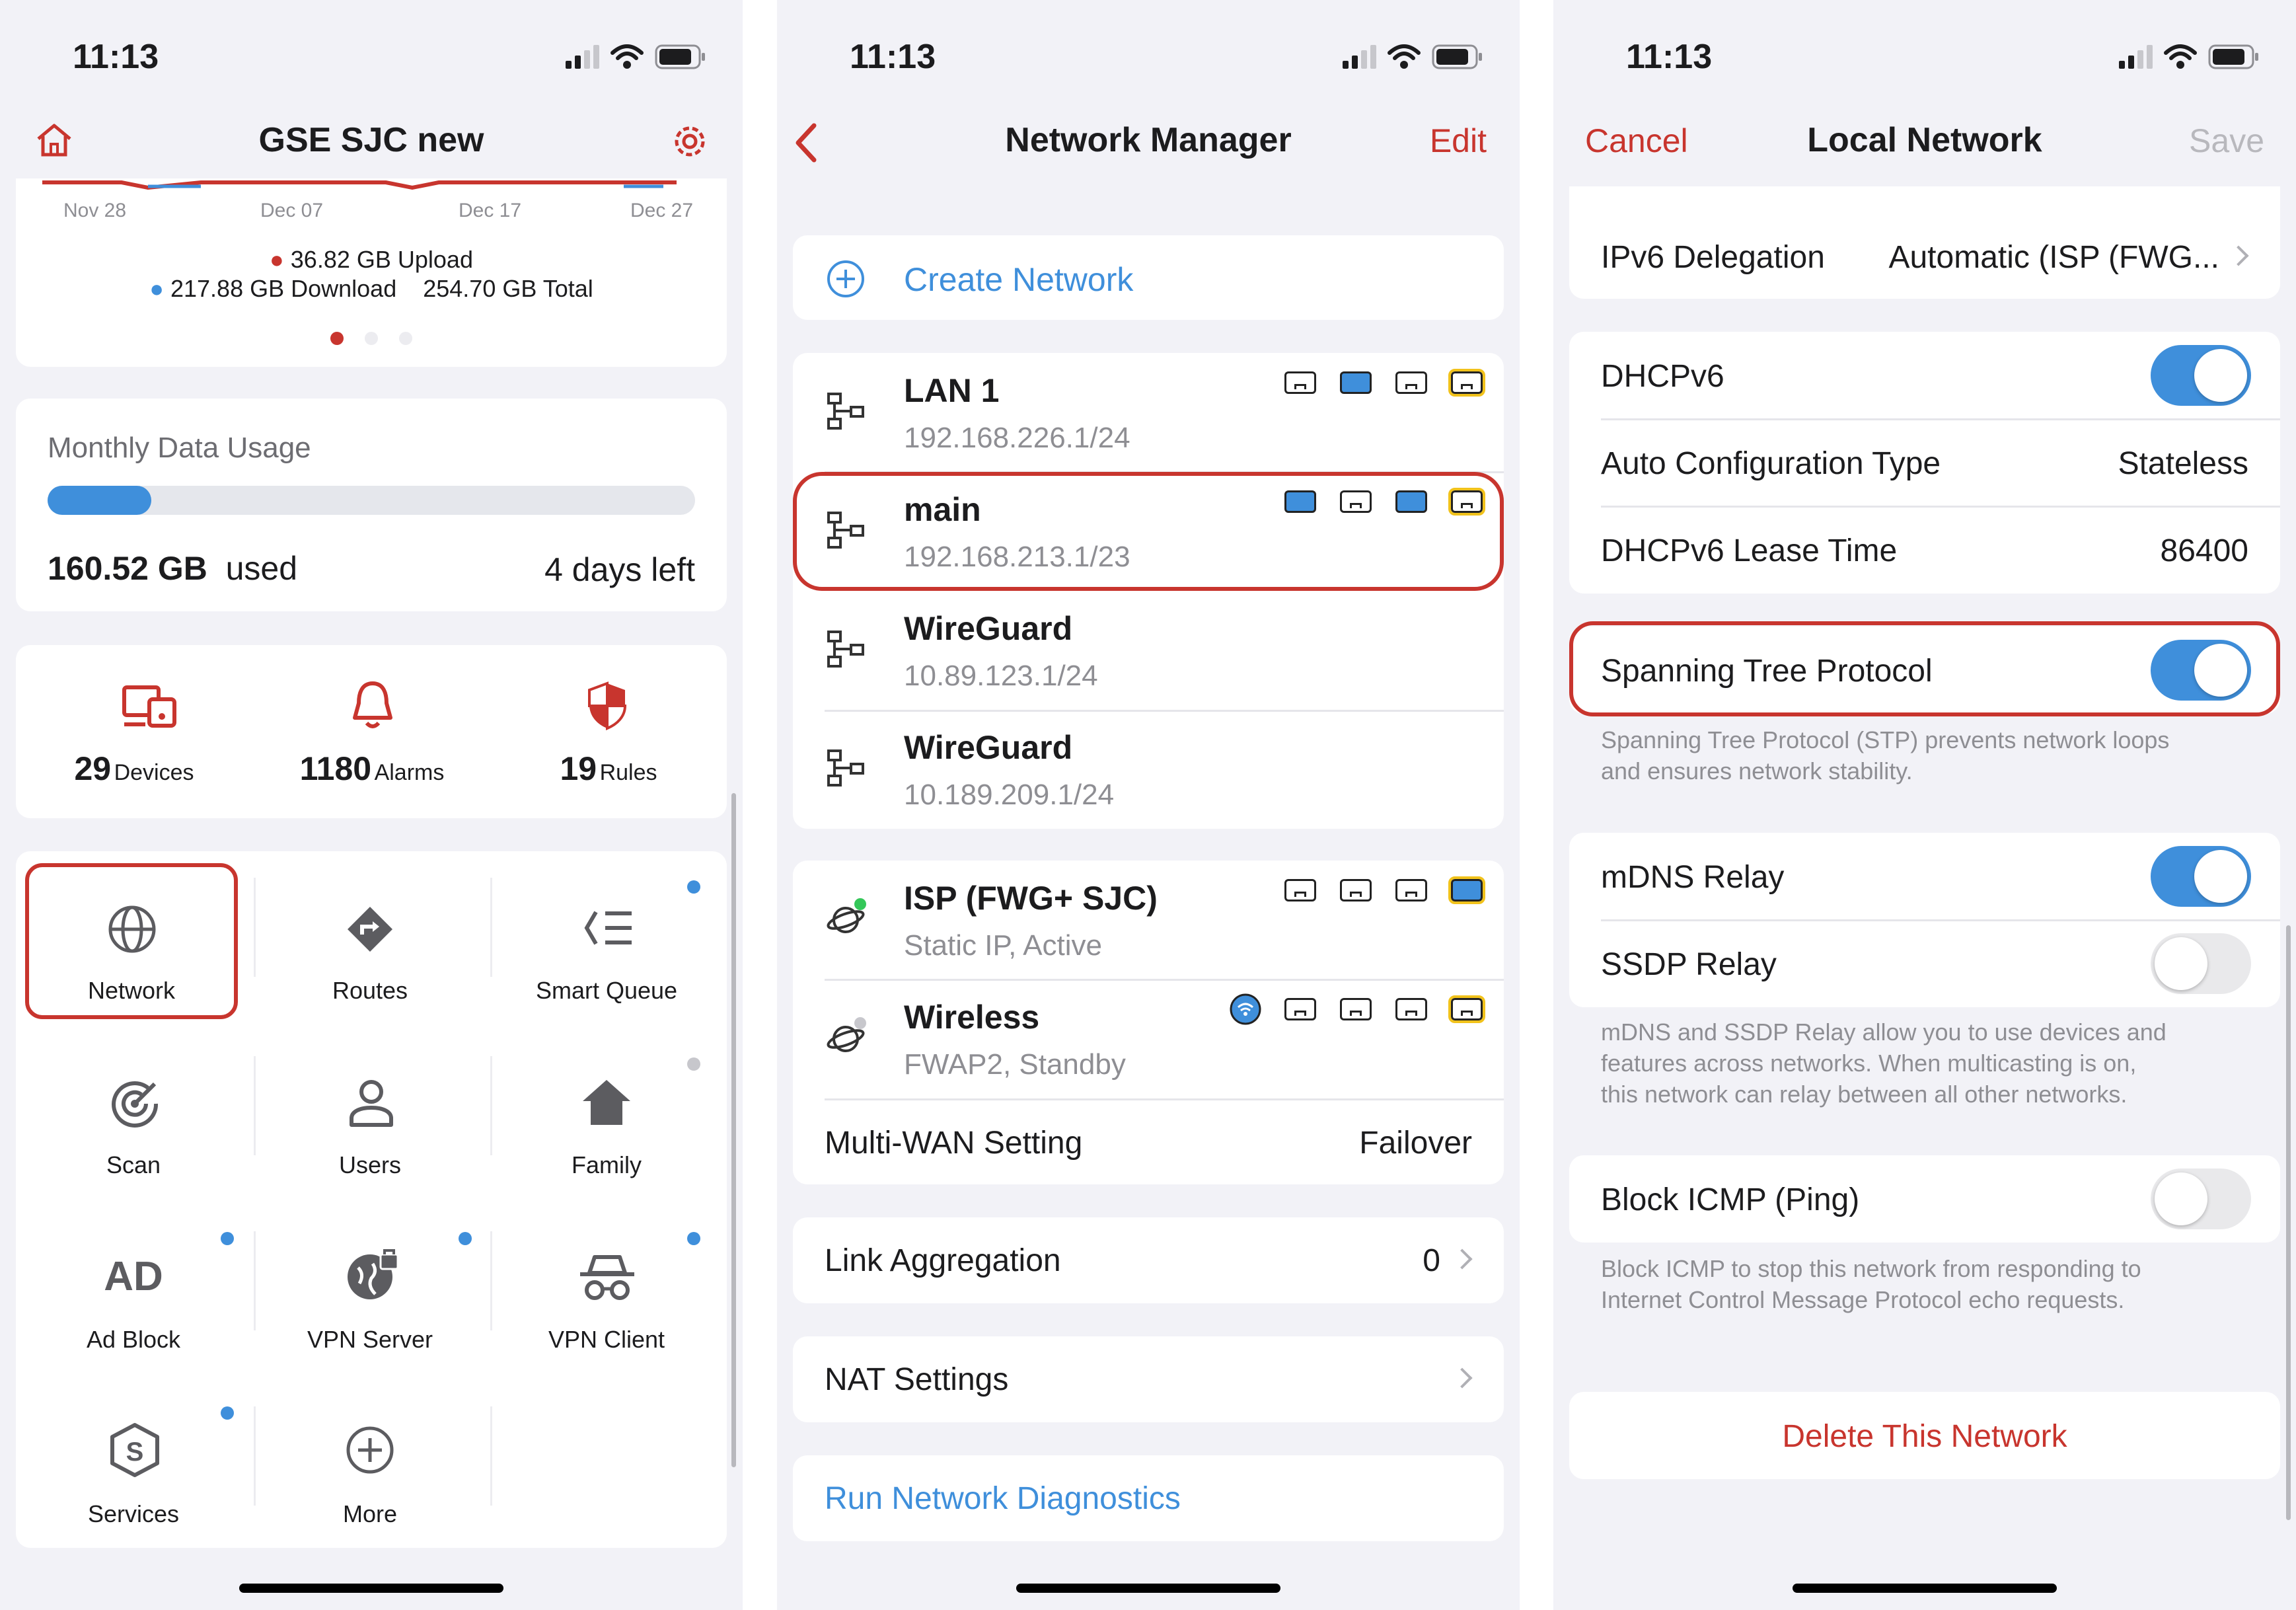 Image resolution: width=2296 pixels, height=1610 pixels. What do you see at coordinates (370, 941) in the screenshot?
I see `grid-item-routes: Routes` at bounding box center [370, 941].